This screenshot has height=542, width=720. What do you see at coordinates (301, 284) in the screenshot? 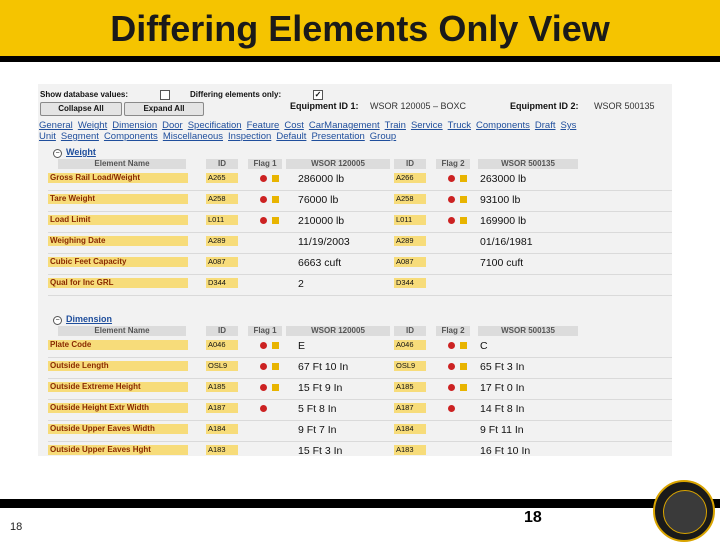
I see `value-1: 2` at bounding box center [301, 284].